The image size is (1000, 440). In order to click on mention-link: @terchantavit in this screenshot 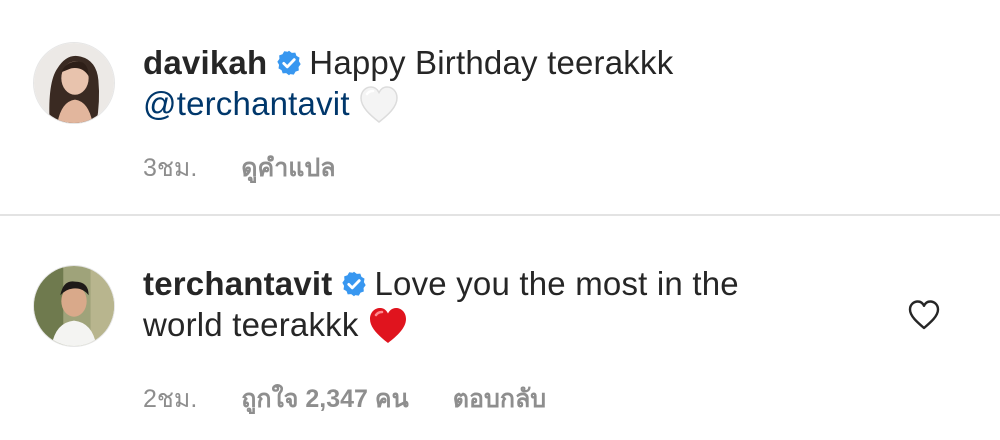, I will do `click(246, 103)`.